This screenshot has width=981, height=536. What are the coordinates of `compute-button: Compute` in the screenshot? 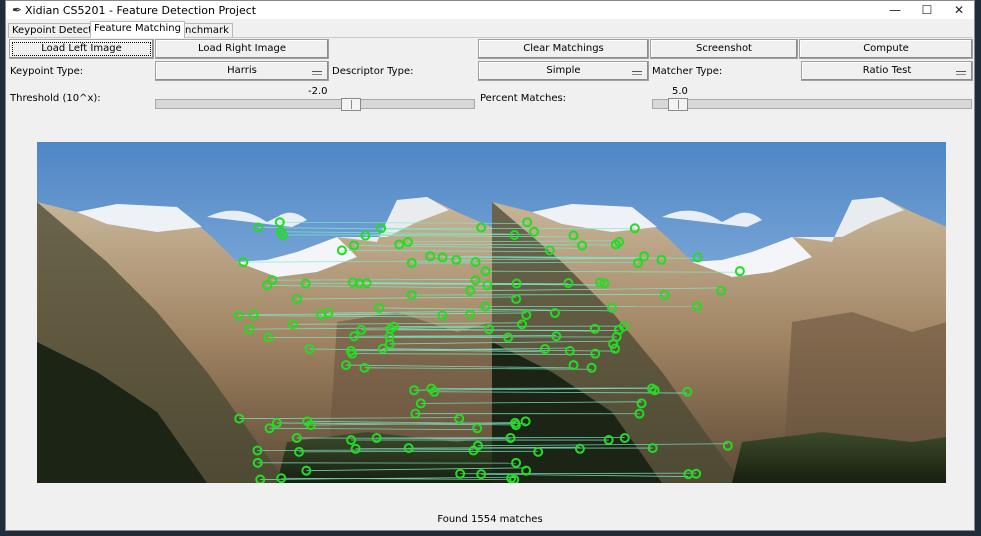 It's located at (886, 49).